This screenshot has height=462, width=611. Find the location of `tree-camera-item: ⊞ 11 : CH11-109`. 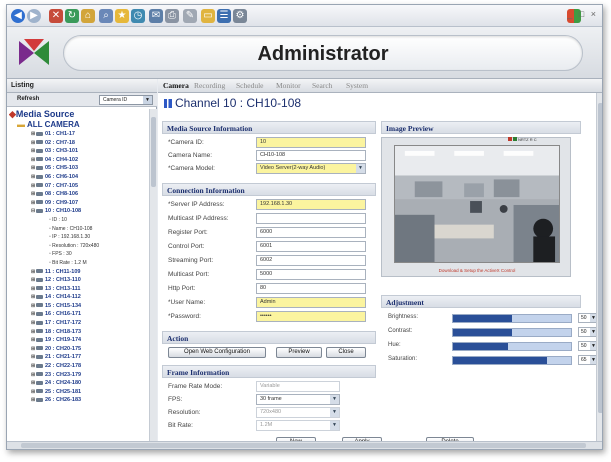

tree-camera-item: ⊞ 11 : CH11-109 is located at coordinates (79, 272).